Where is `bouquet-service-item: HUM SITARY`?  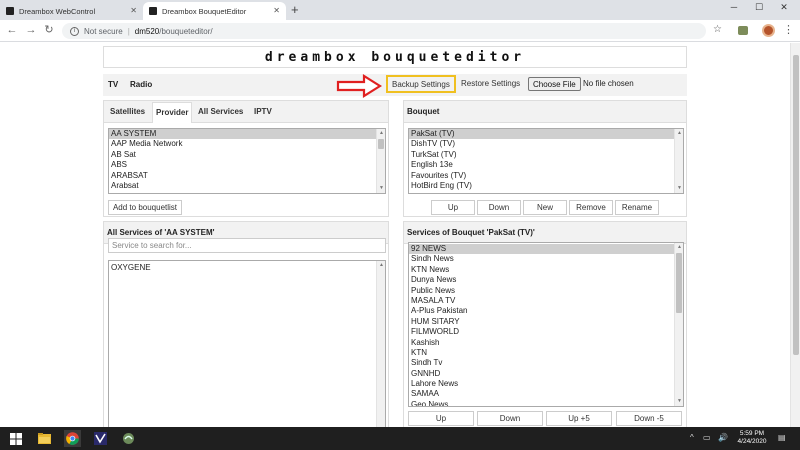 bouquet-service-item: HUM SITARY is located at coordinates (546, 322).